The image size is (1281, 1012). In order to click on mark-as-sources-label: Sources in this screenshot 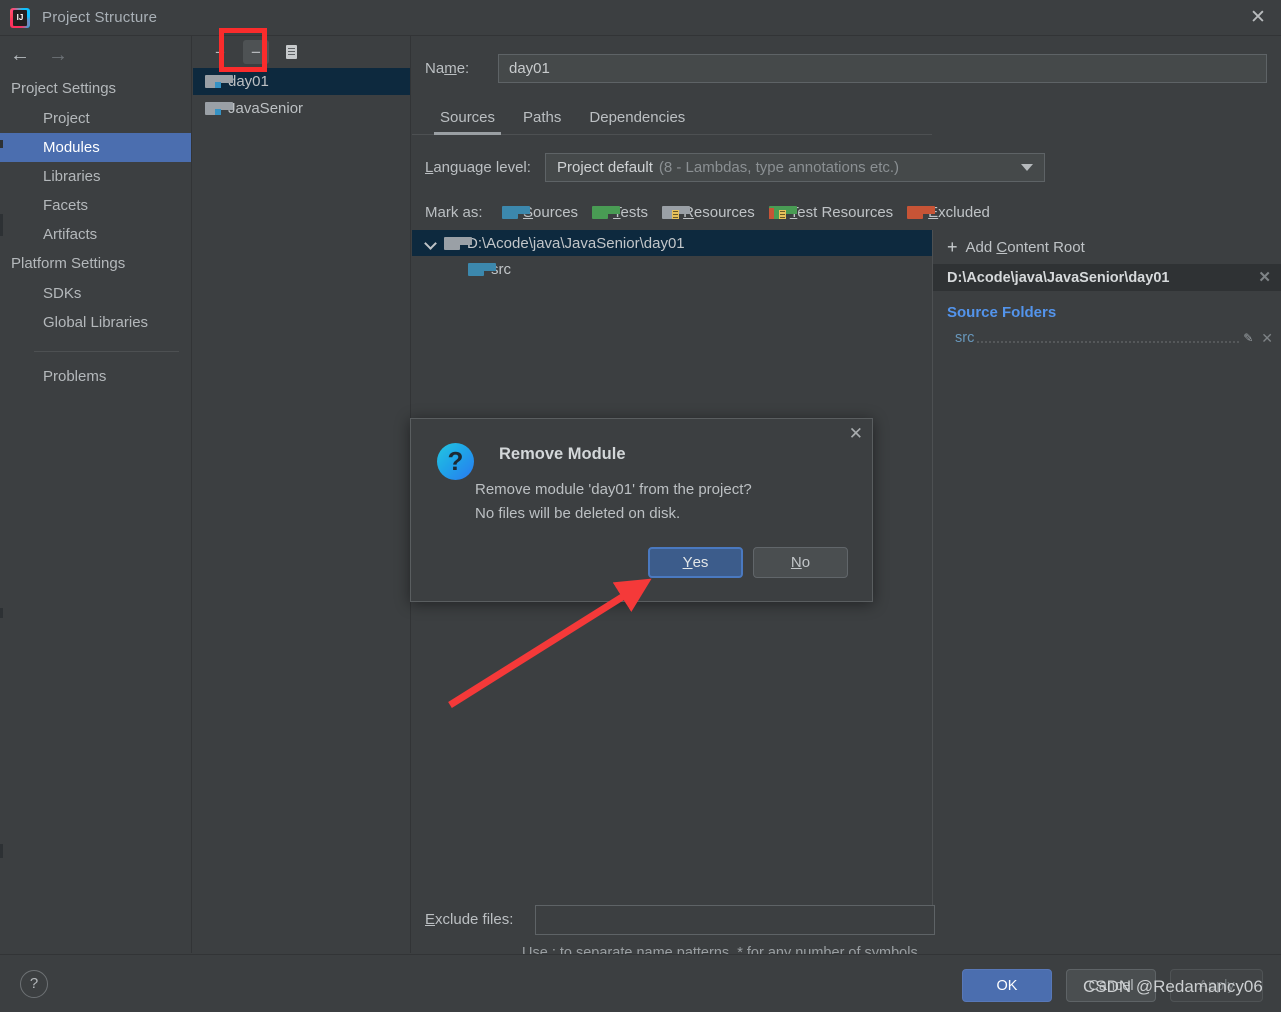, I will do `click(551, 212)`.